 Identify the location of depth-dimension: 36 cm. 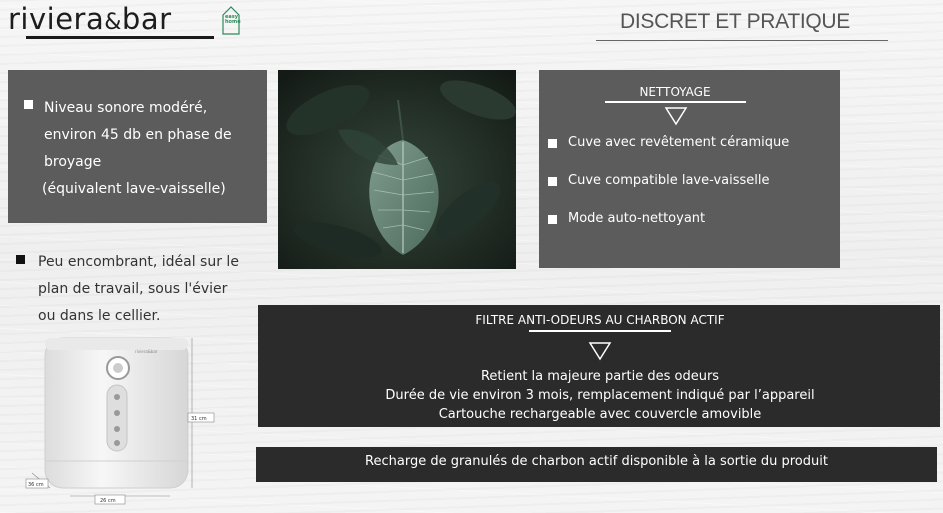
(36, 485).